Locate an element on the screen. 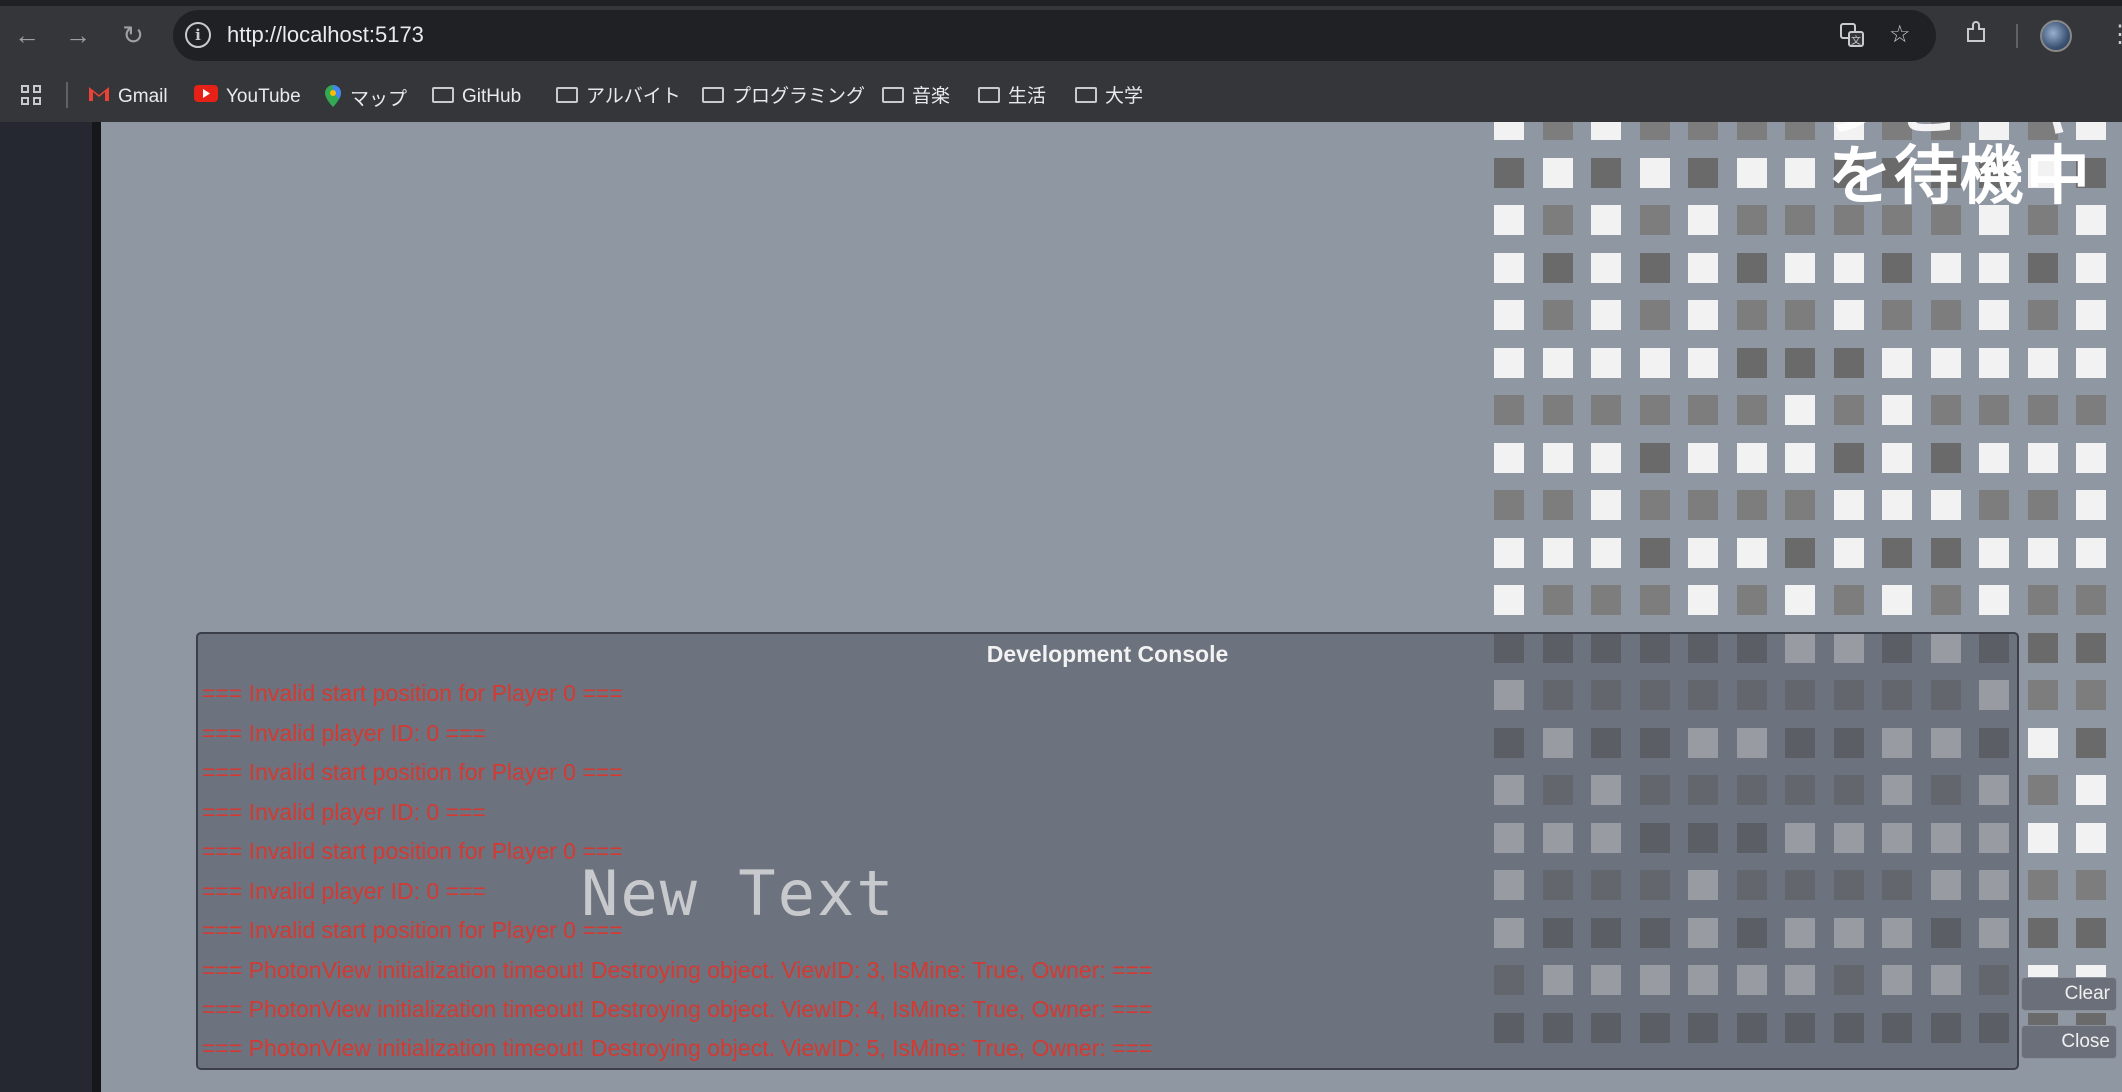 This screenshot has width=2122, height=1092. apps-grid-icon is located at coordinates (31, 97).